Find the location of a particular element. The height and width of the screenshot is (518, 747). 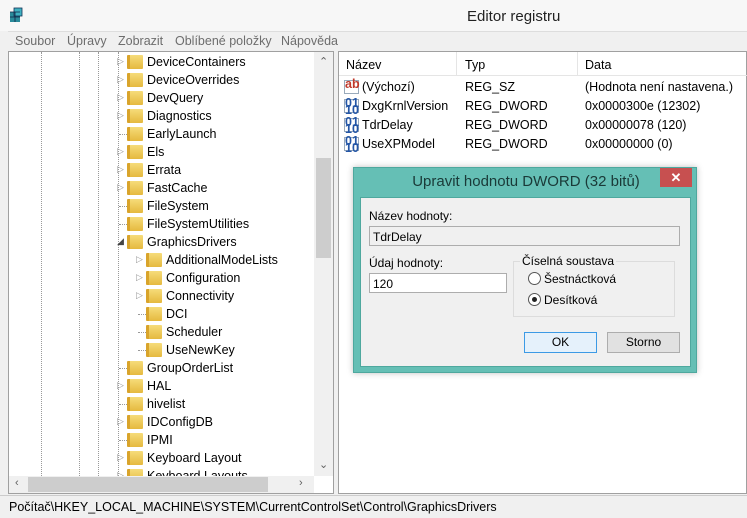

tree-item-label: Els is located at coordinates (156, 152).